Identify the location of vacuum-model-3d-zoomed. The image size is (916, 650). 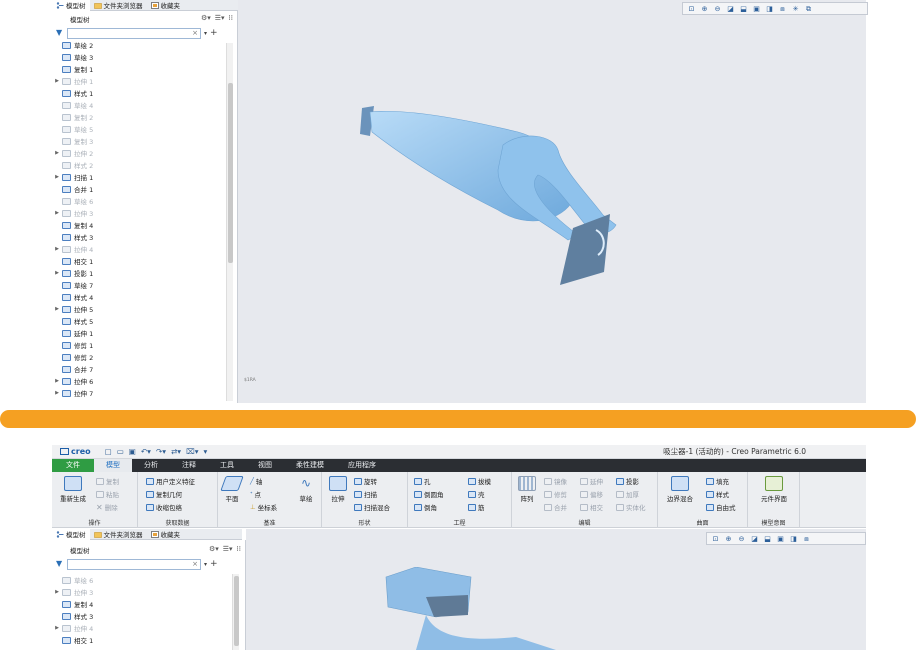
(476, 608).